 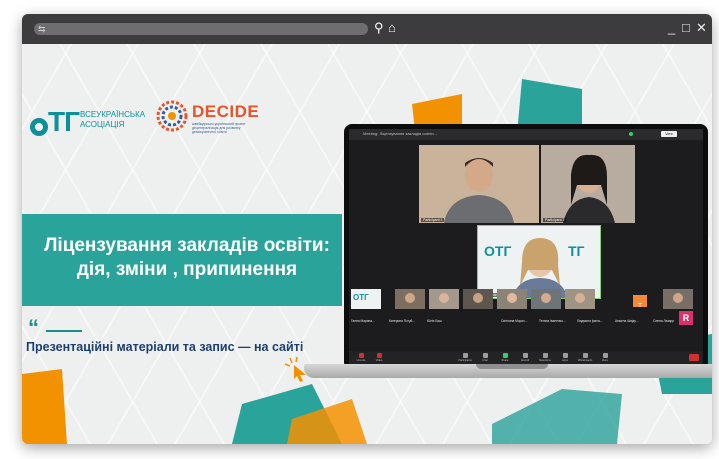 I want to click on avatar-badge: T, so click(x=640, y=301).